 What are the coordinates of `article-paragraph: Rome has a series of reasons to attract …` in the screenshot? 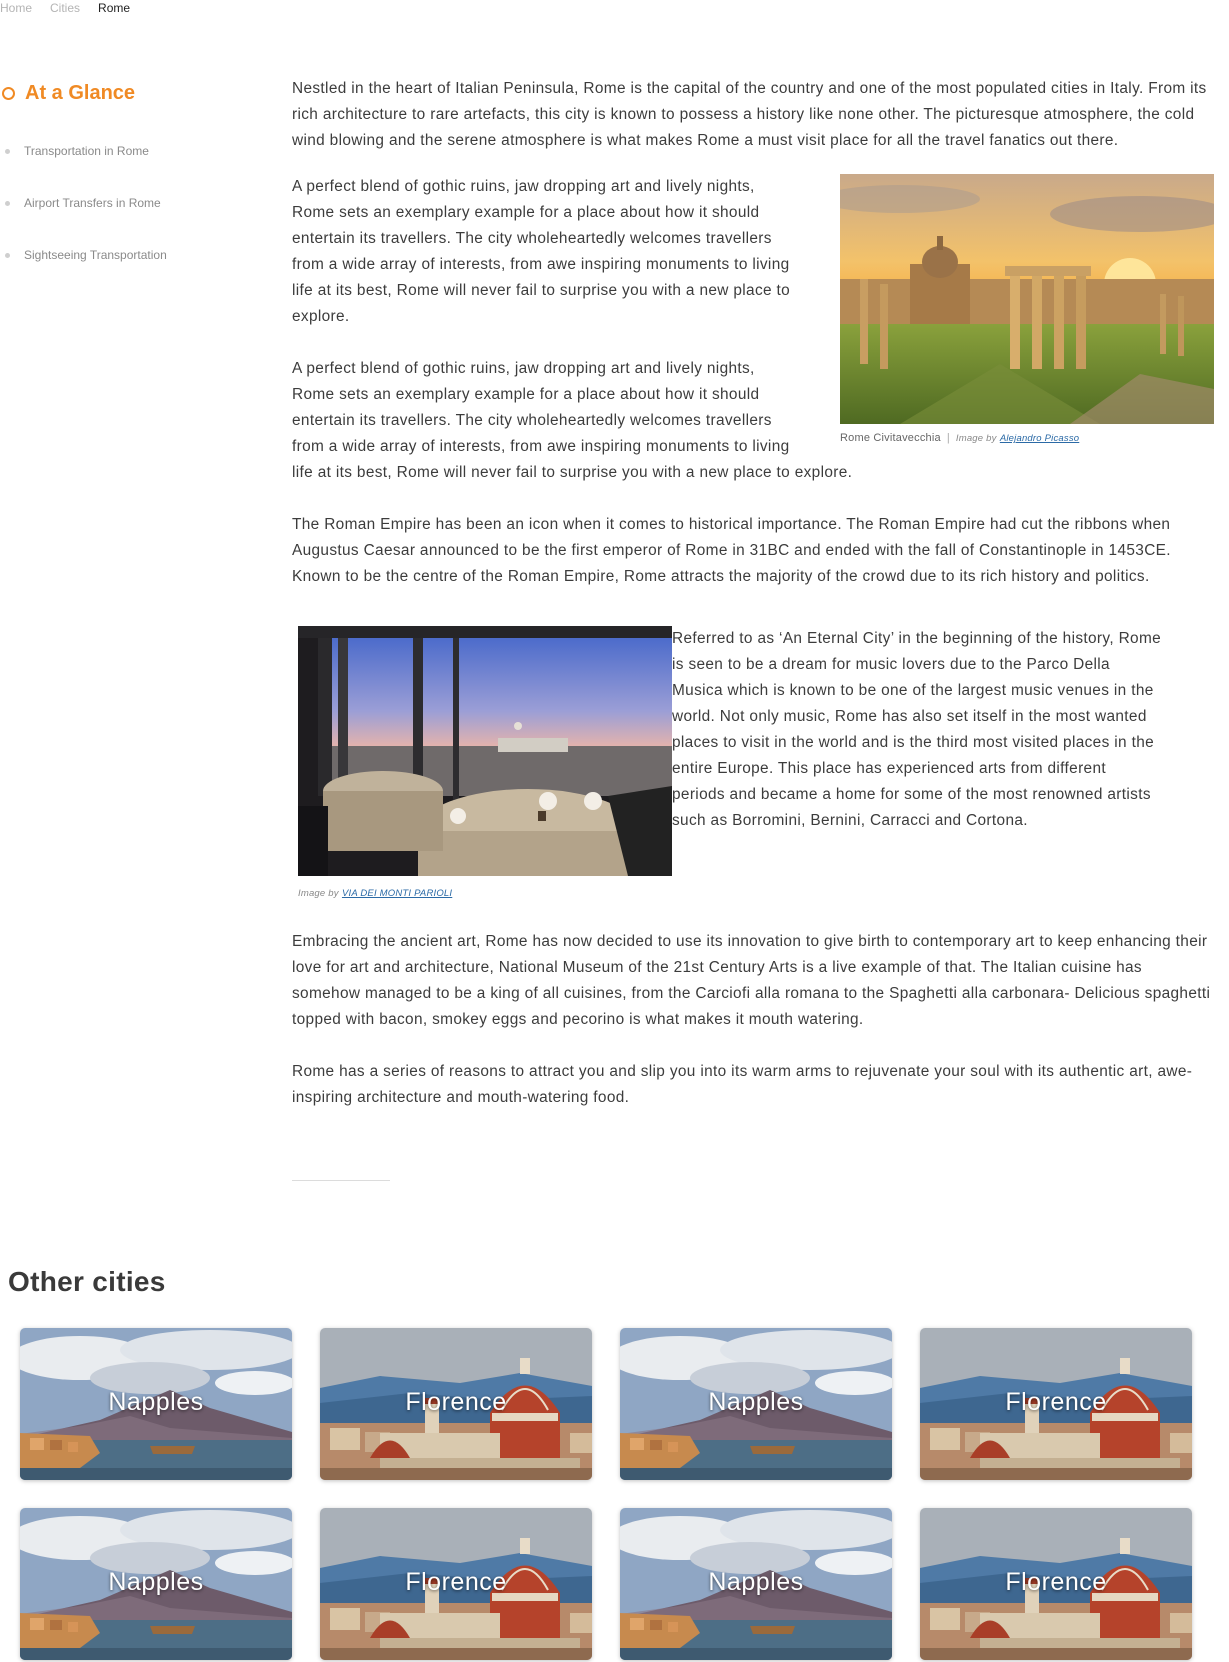 It's located at (742, 1084).